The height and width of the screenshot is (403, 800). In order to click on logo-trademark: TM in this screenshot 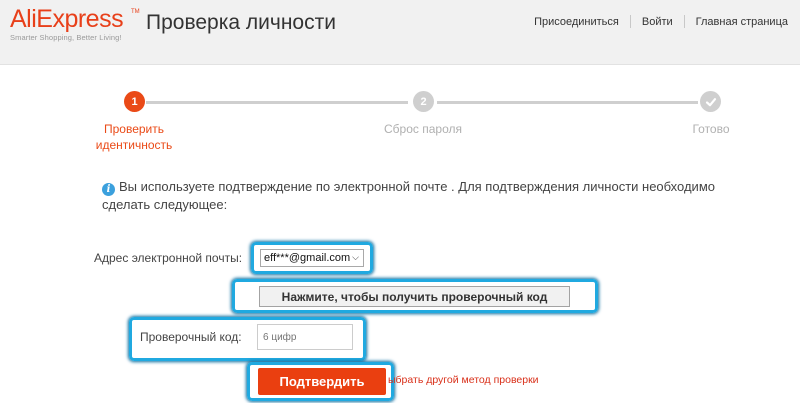, I will do `click(135, 12)`.